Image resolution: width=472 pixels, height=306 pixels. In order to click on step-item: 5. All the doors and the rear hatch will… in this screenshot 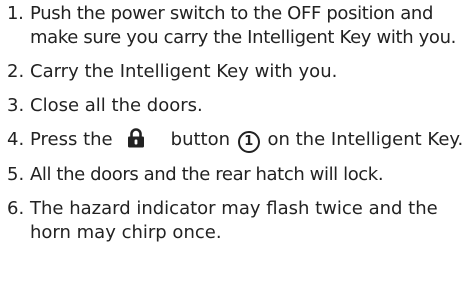, I will do `click(235, 175)`.